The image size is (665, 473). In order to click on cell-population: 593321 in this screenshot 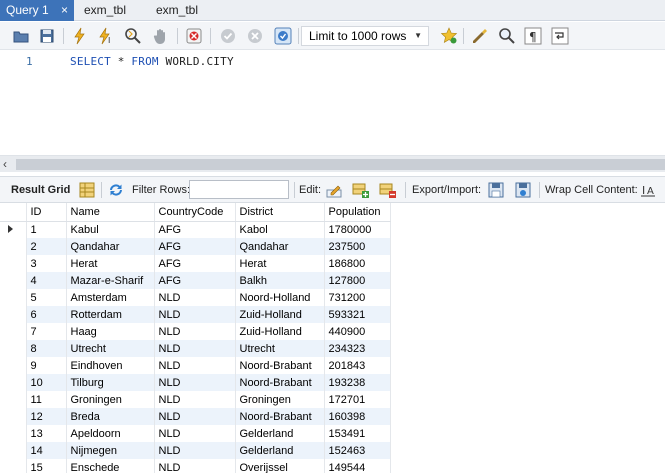, I will do `click(357, 314)`.